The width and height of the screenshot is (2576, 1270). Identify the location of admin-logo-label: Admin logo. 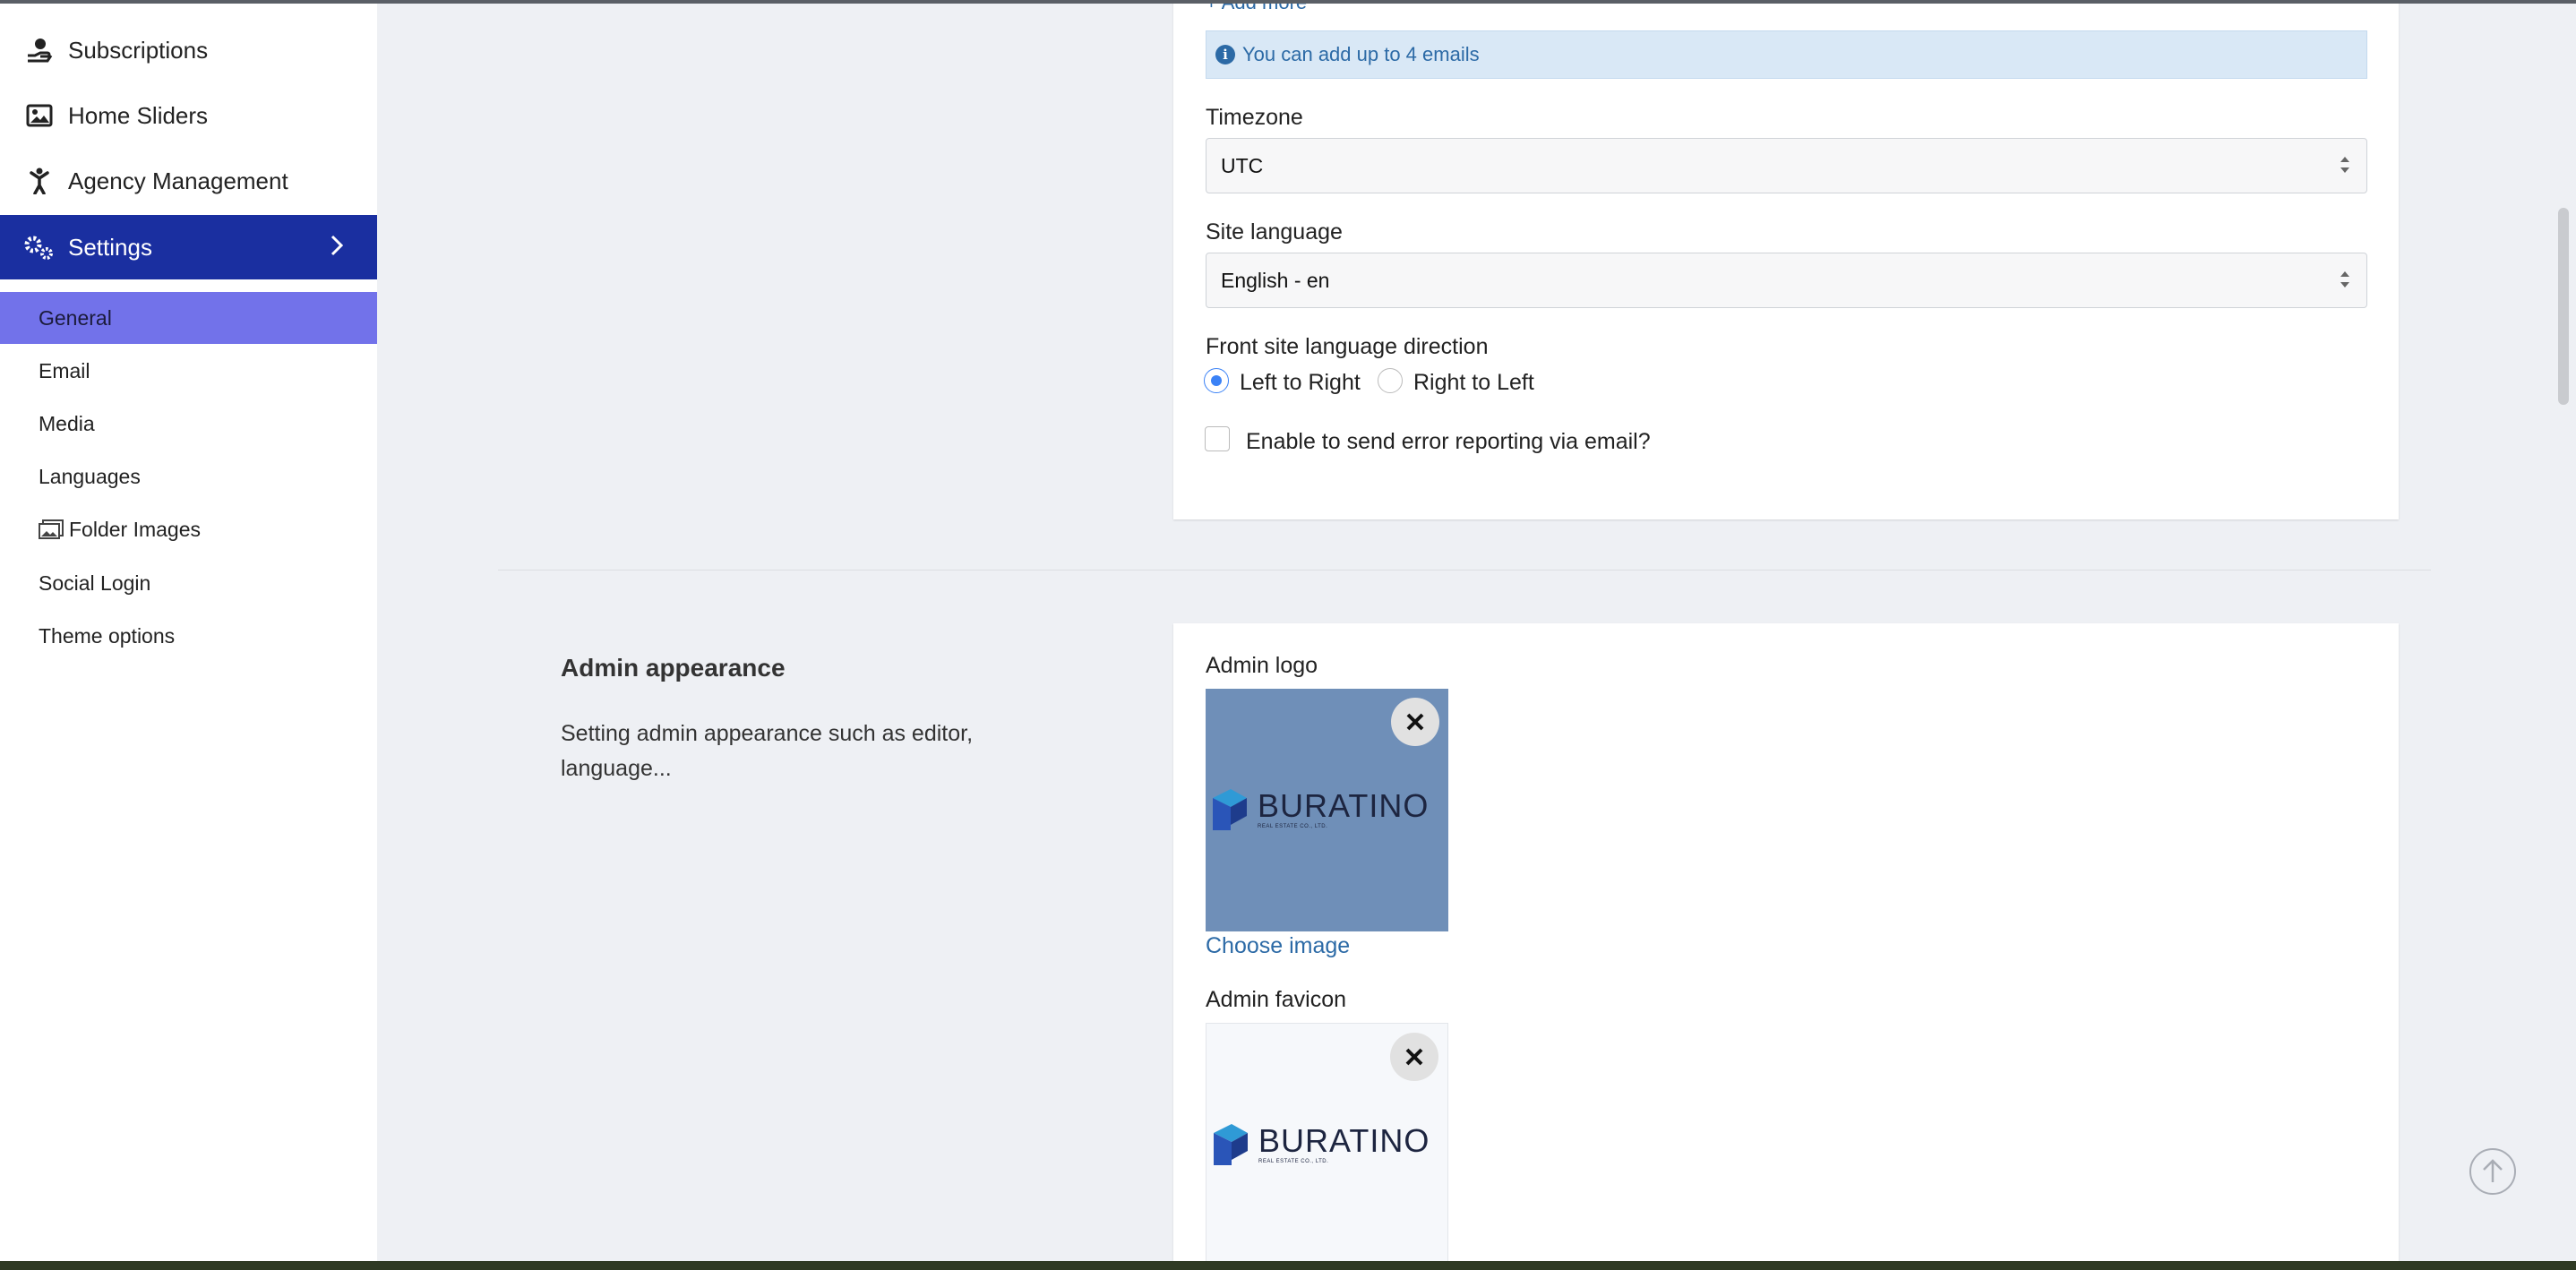
(1262, 665).